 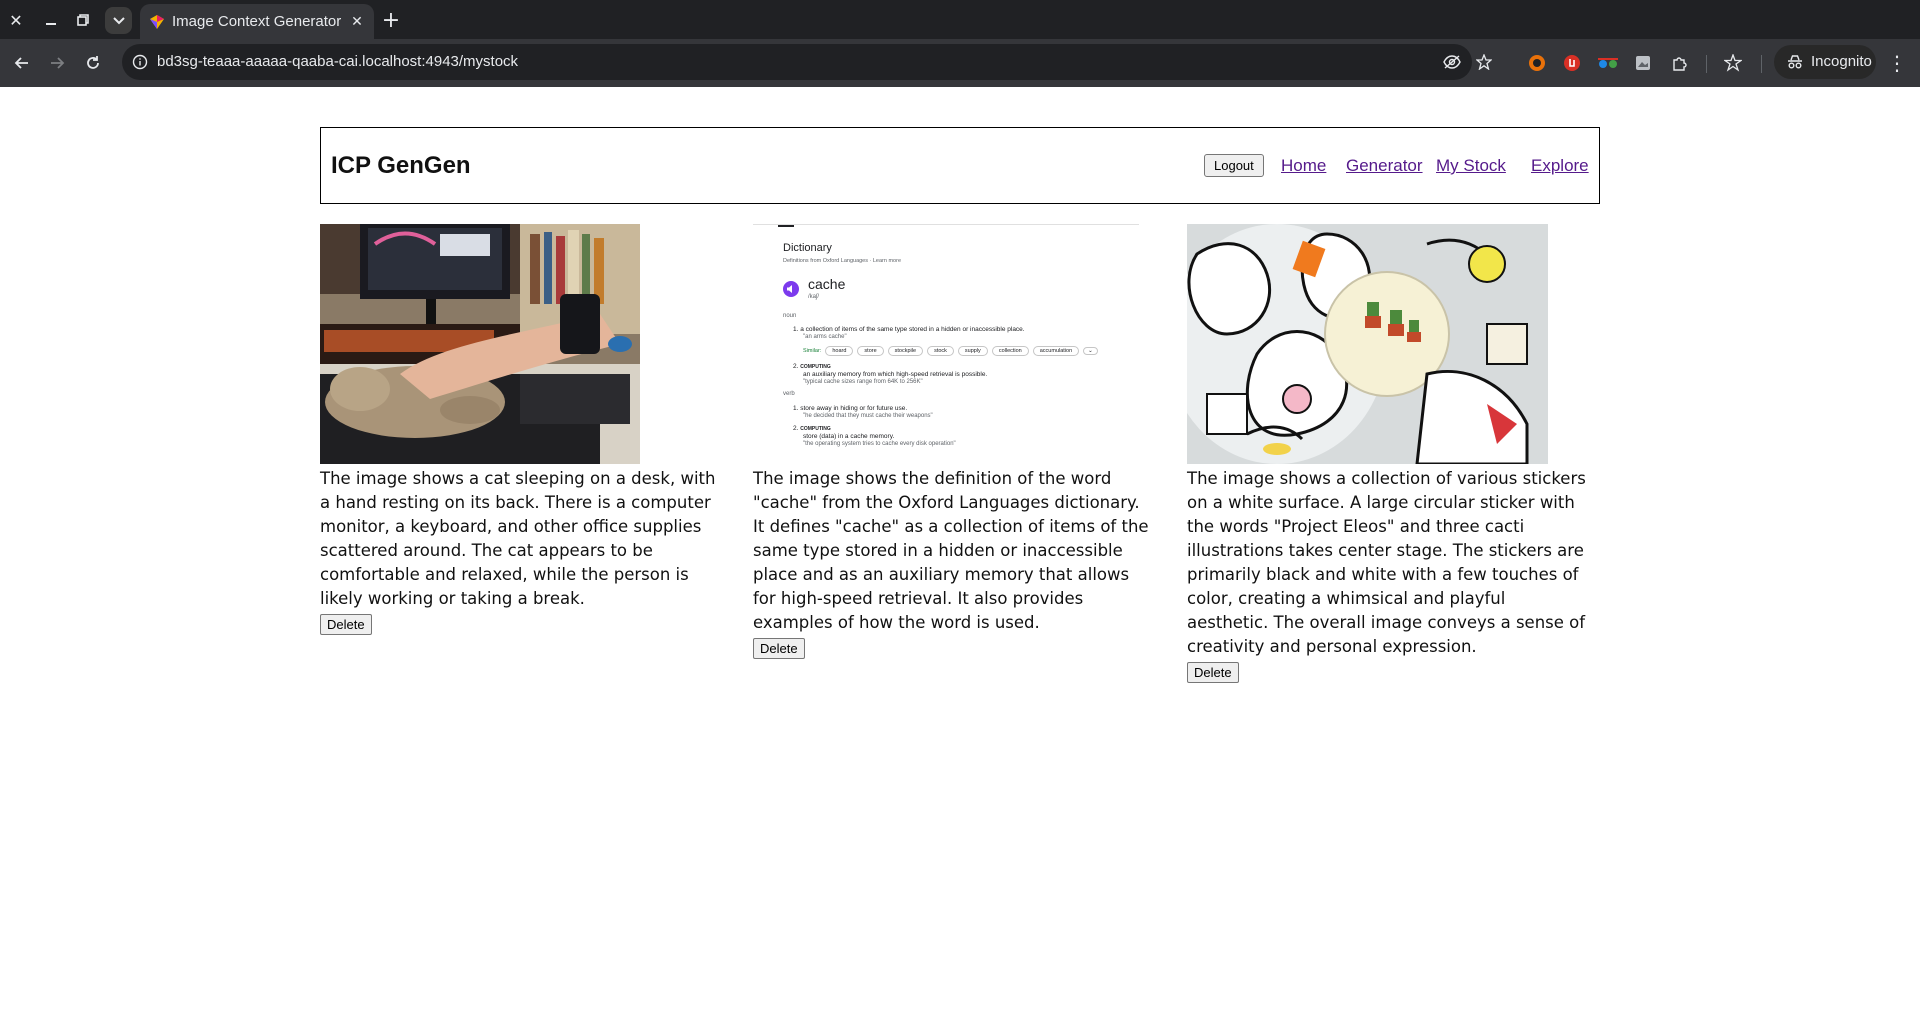 I want to click on dict-similar-chip: accumulation, so click(x=1056, y=351).